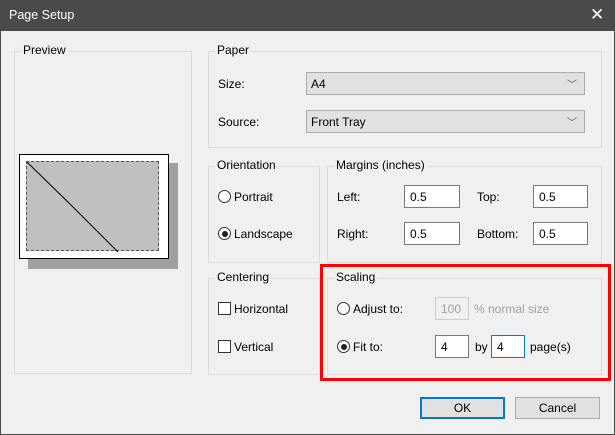 Image resolution: width=615 pixels, height=435 pixels. What do you see at coordinates (349, 197) in the screenshot?
I see `left-label: Left:` at bounding box center [349, 197].